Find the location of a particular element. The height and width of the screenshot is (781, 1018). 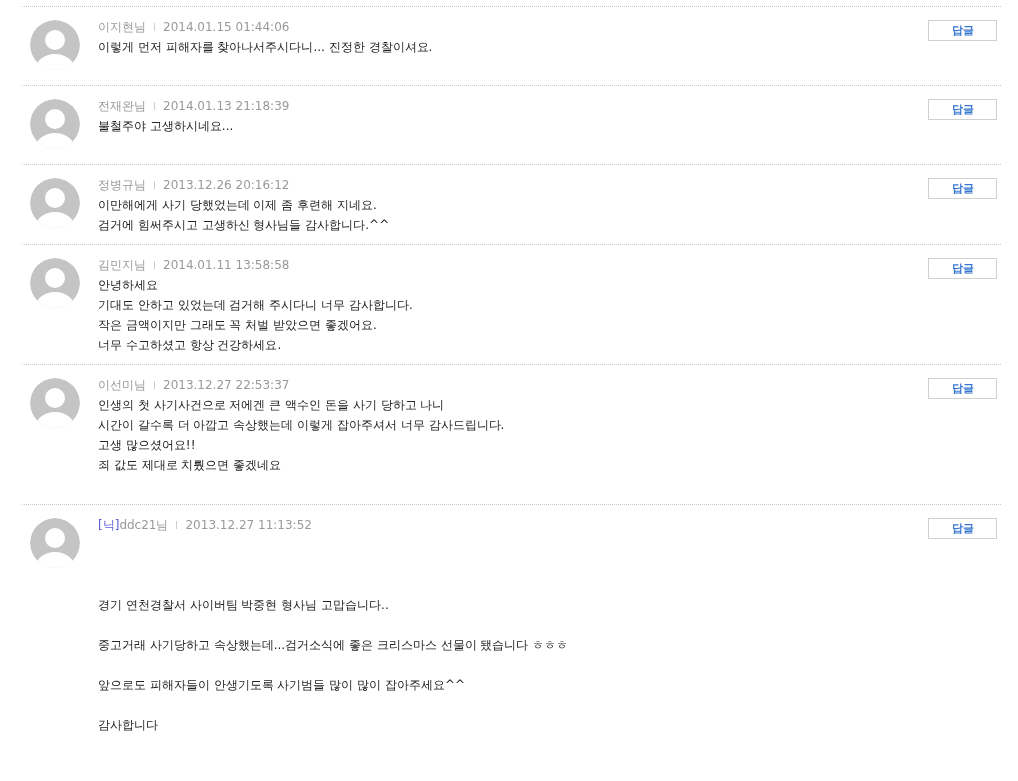

author-name: 이지현님 is located at coordinates (122, 27).